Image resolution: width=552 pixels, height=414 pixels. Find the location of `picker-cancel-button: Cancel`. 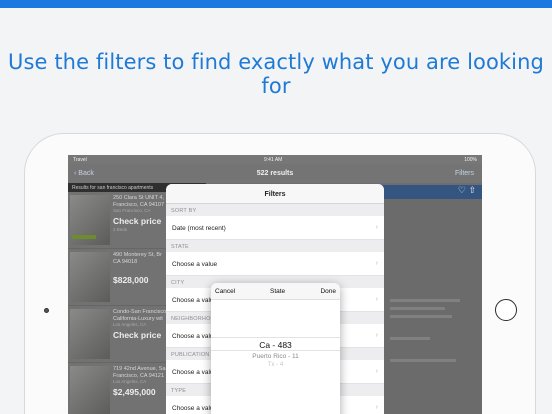

picker-cancel-button: Cancel is located at coordinates (225, 291).